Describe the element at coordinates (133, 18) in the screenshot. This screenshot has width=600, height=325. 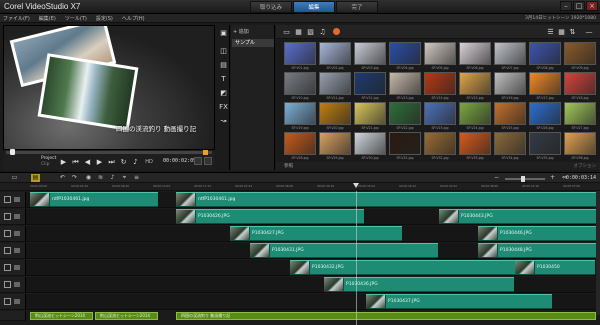
I see `menu-help: ヘルプ(H)` at that location.